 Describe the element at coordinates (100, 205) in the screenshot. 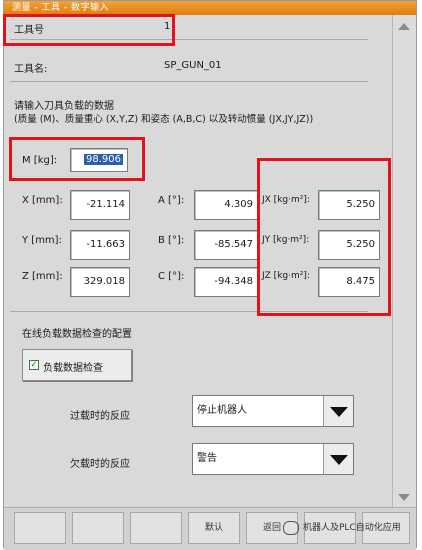

I see `x-input: -21.114` at that location.